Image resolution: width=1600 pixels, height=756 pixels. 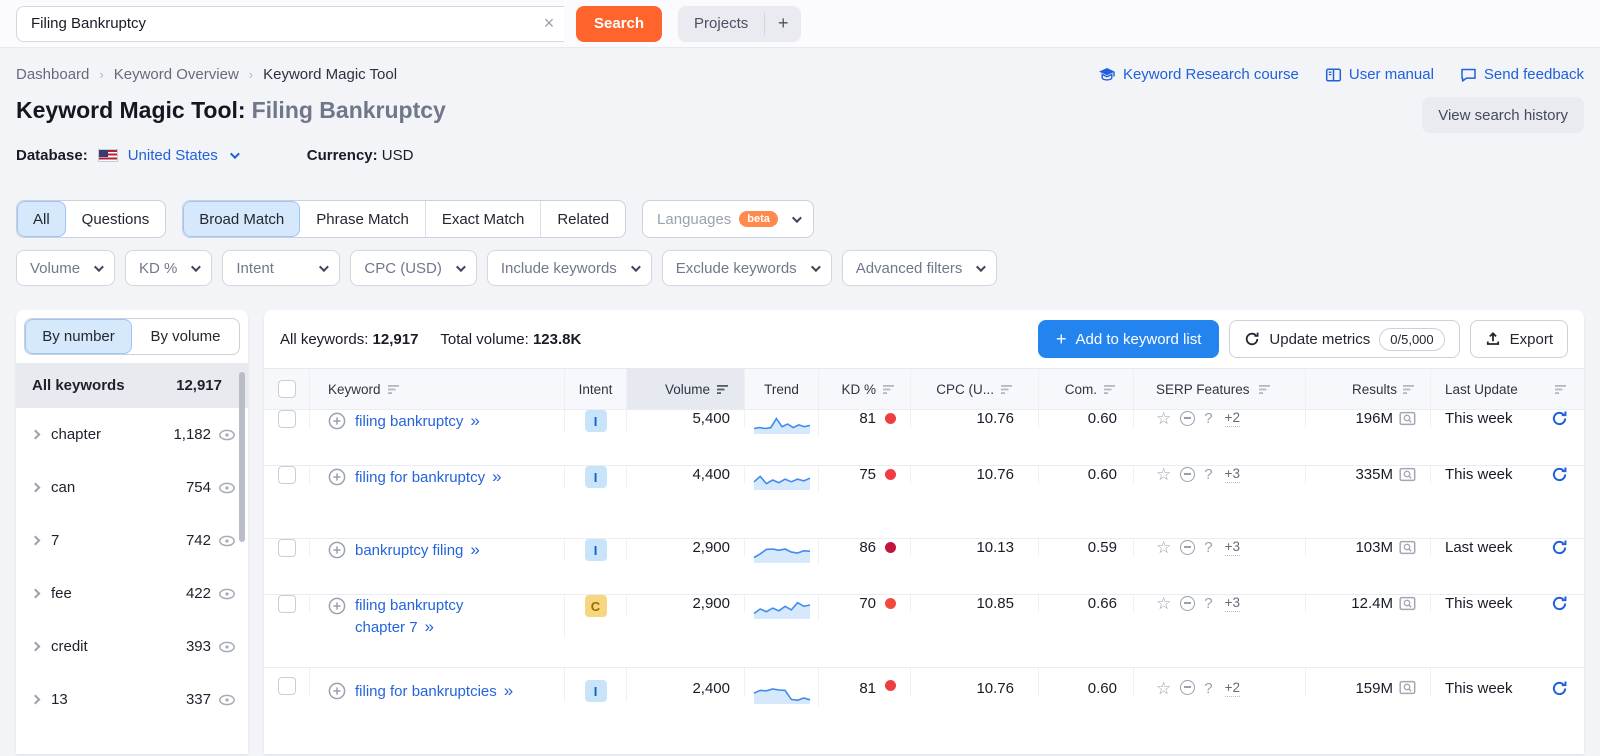 What do you see at coordinates (1518, 339) in the screenshot?
I see `export-button: Export` at bounding box center [1518, 339].